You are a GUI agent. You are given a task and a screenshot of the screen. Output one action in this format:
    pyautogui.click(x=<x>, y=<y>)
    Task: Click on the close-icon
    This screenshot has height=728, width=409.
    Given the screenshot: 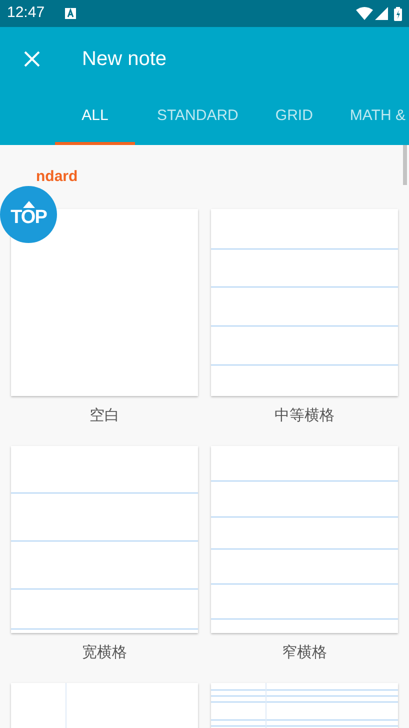 What is the action you would take?
    pyautogui.click(x=32, y=59)
    